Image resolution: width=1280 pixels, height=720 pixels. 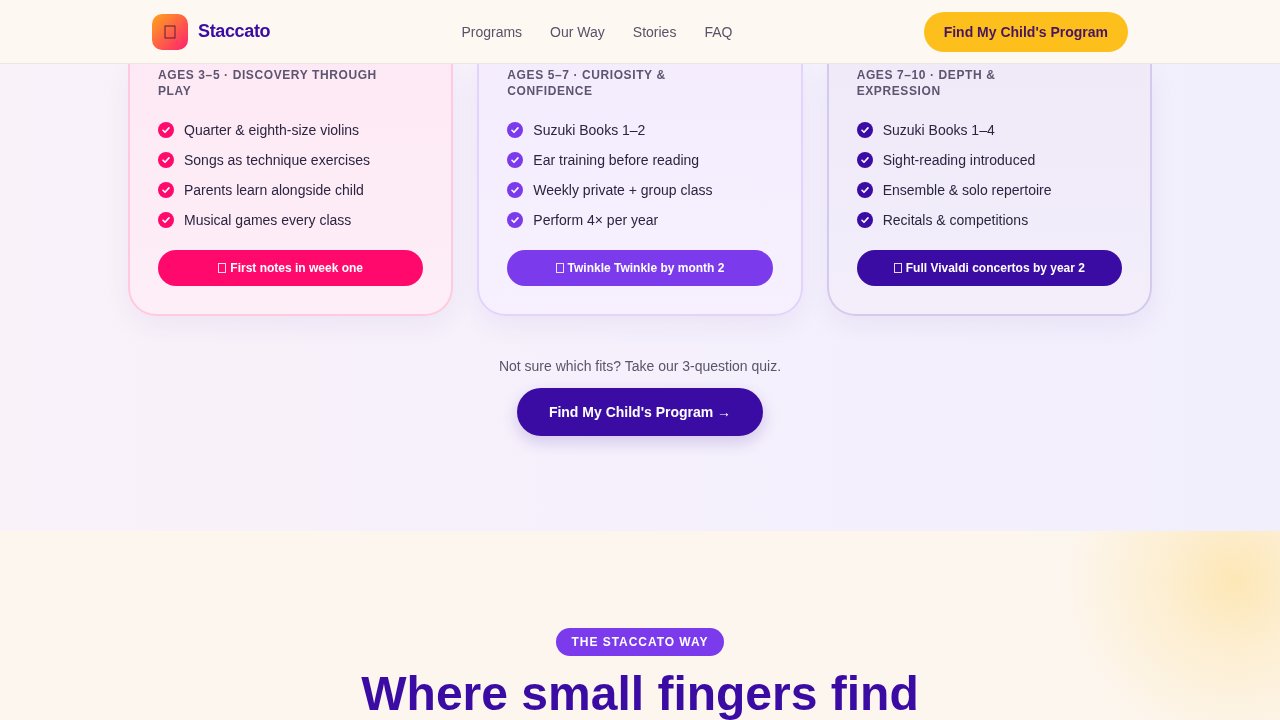 I want to click on feature-text: Ensemble & solo repertoire, so click(x=967, y=190).